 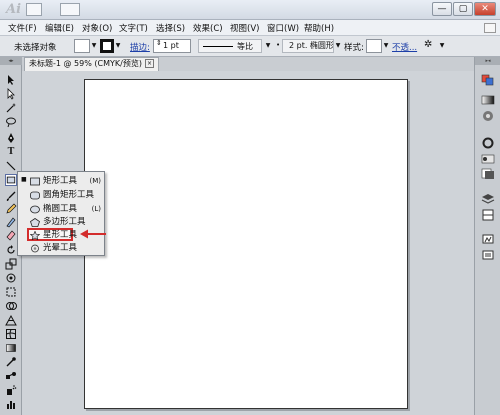 I want to click on menu-window: 窗口(W), so click(x=283, y=28).